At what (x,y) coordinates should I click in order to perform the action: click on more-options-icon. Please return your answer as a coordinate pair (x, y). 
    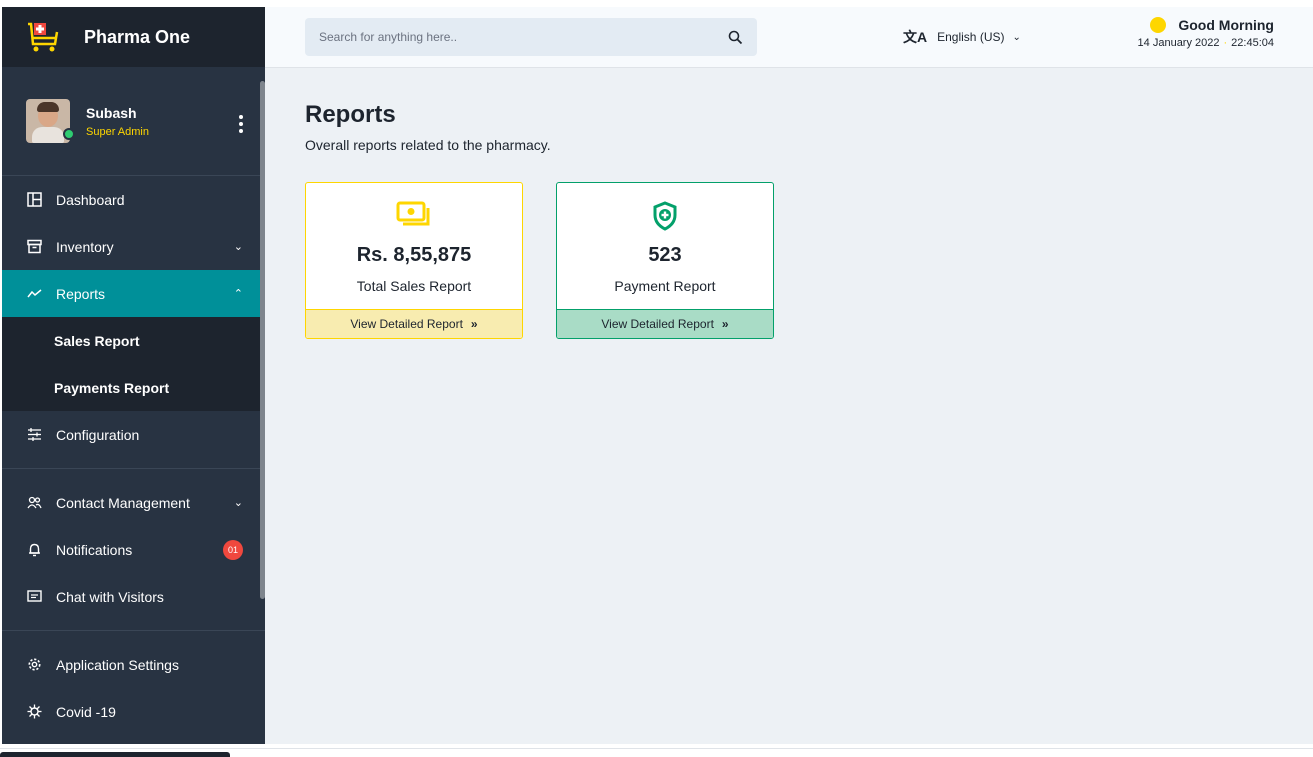
    Looking at the image, I should click on (241, 125).